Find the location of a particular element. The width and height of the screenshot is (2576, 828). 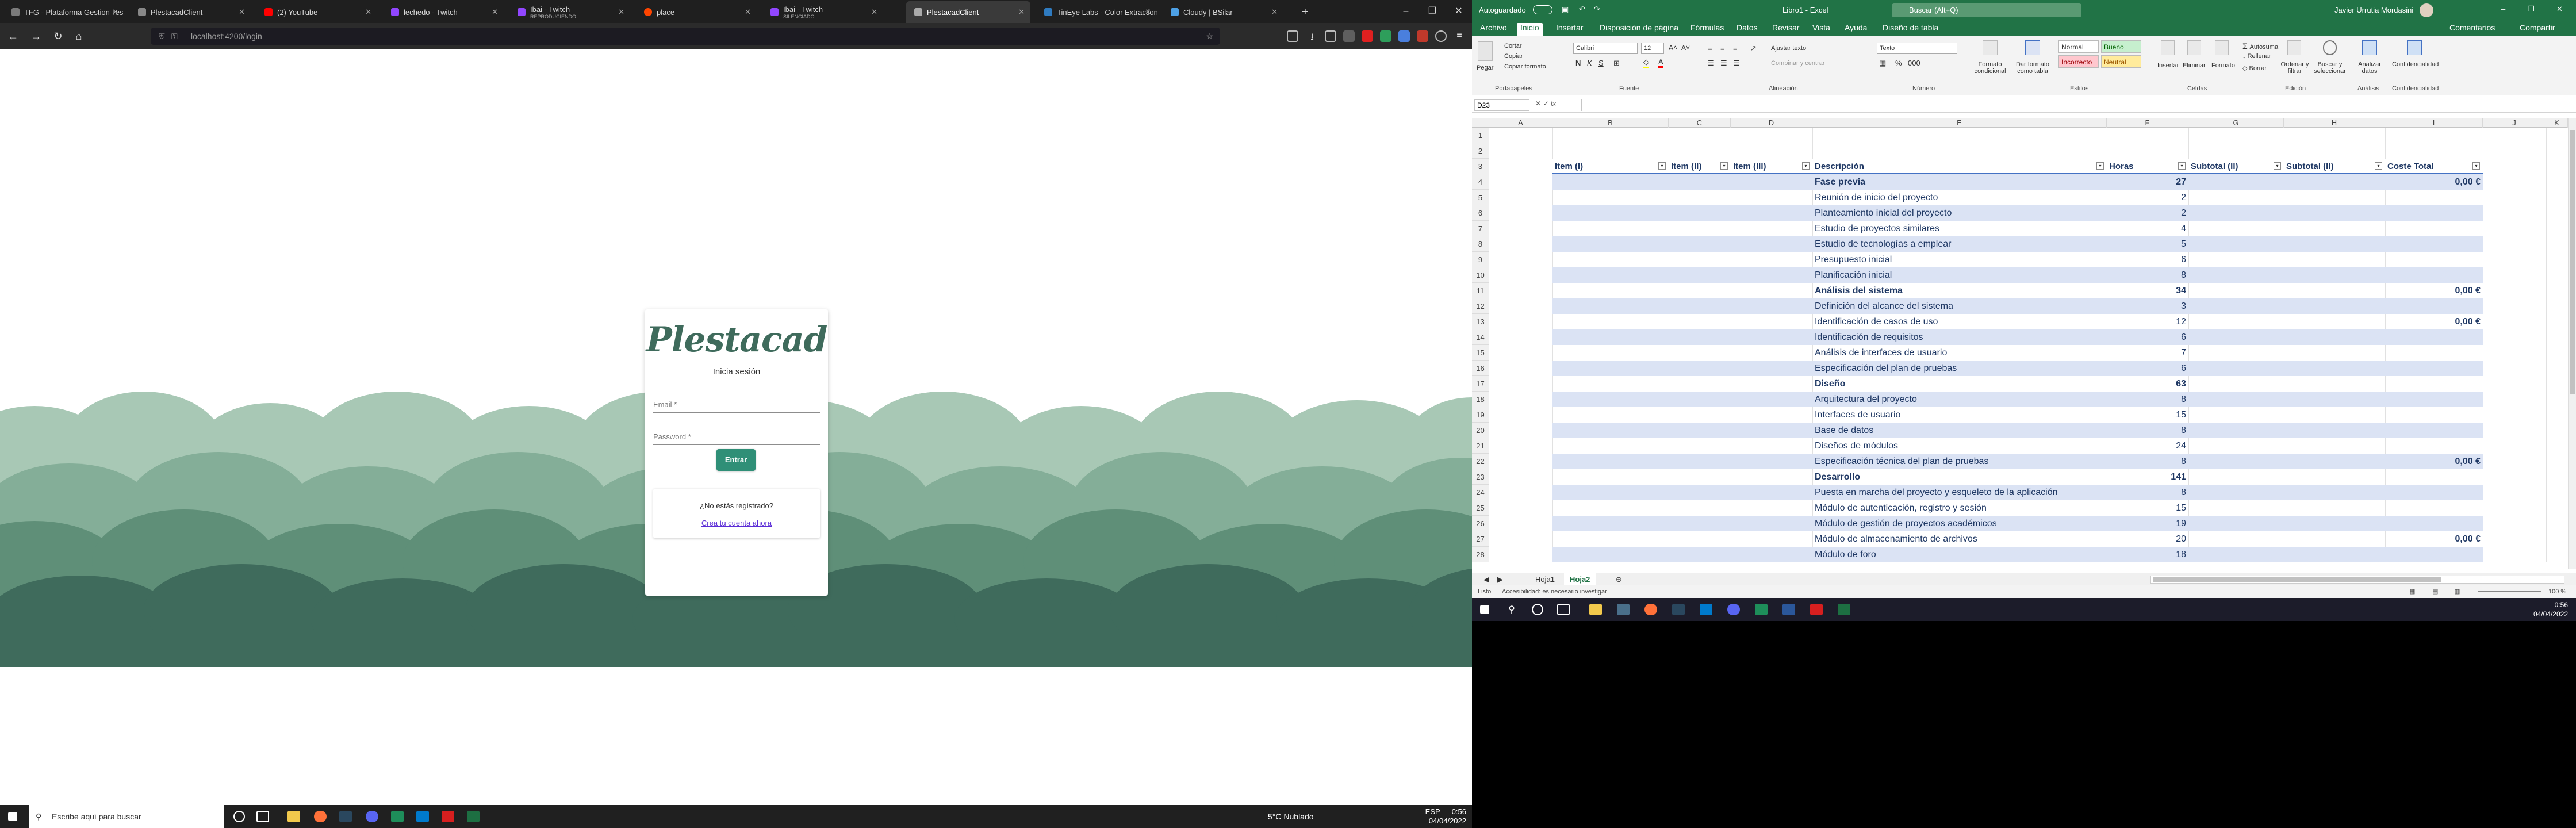

hours-cell: 7 is located at coordinates (2146, 353).